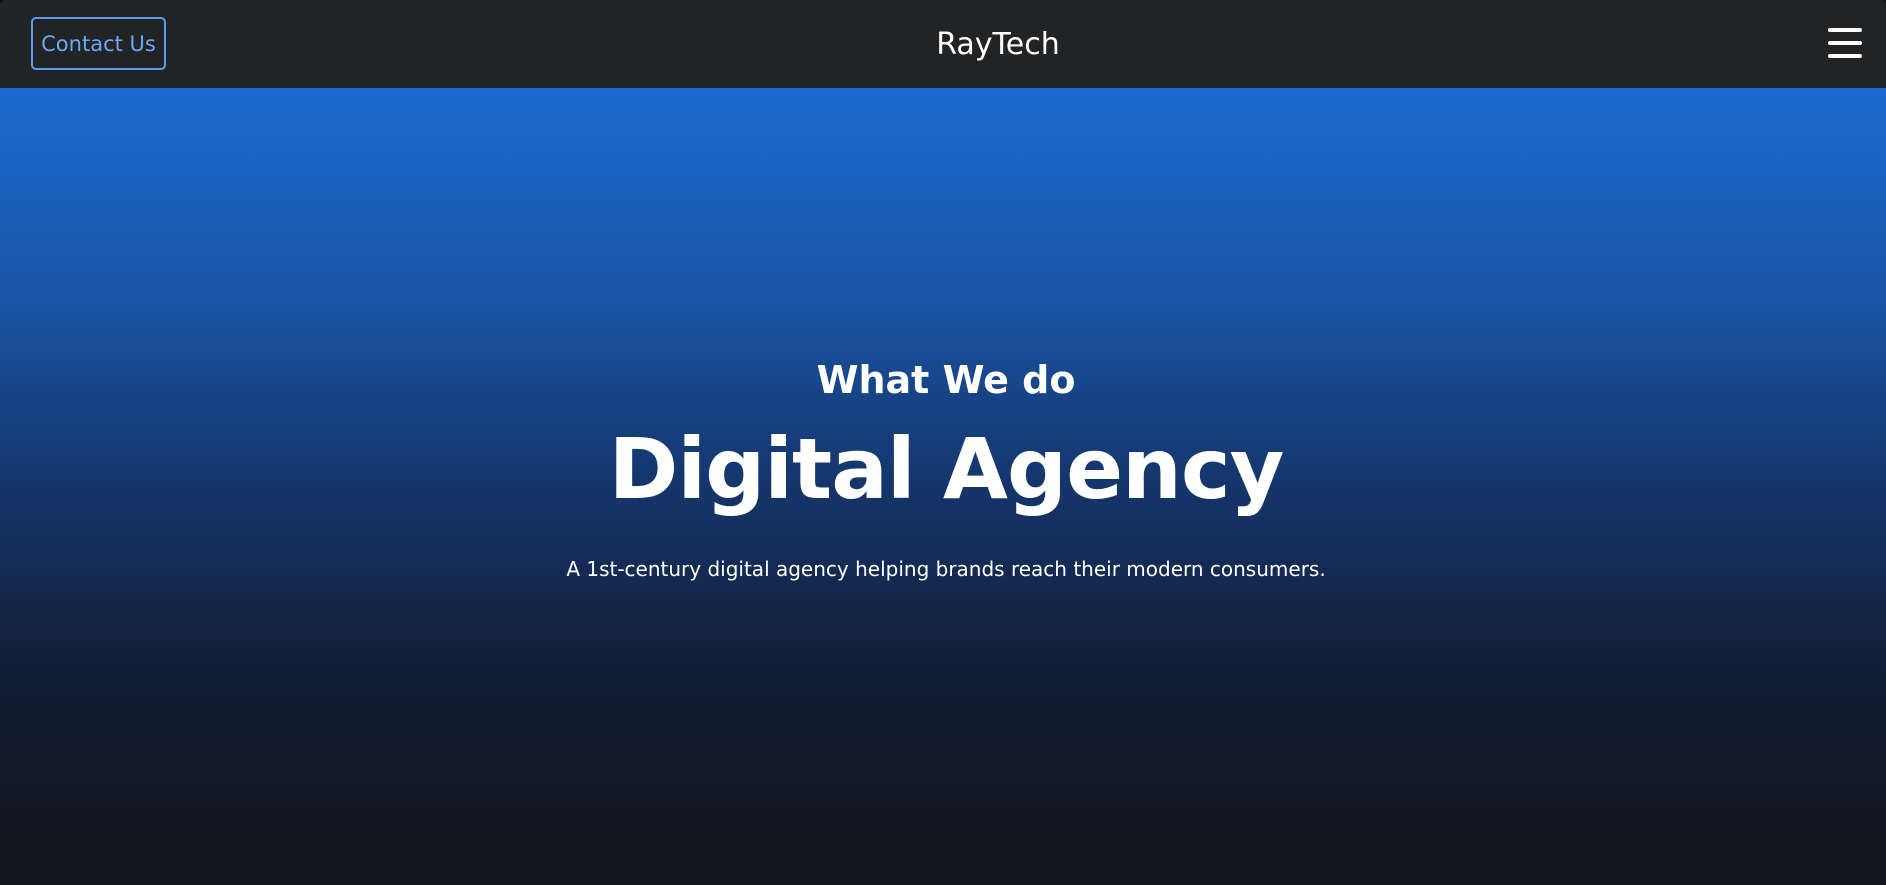 This screenshot has height=885, width=1886. Describe the element at coordinates (998, 44) in the screenshot. I see `brand-logo-text: RayTech` at that location.